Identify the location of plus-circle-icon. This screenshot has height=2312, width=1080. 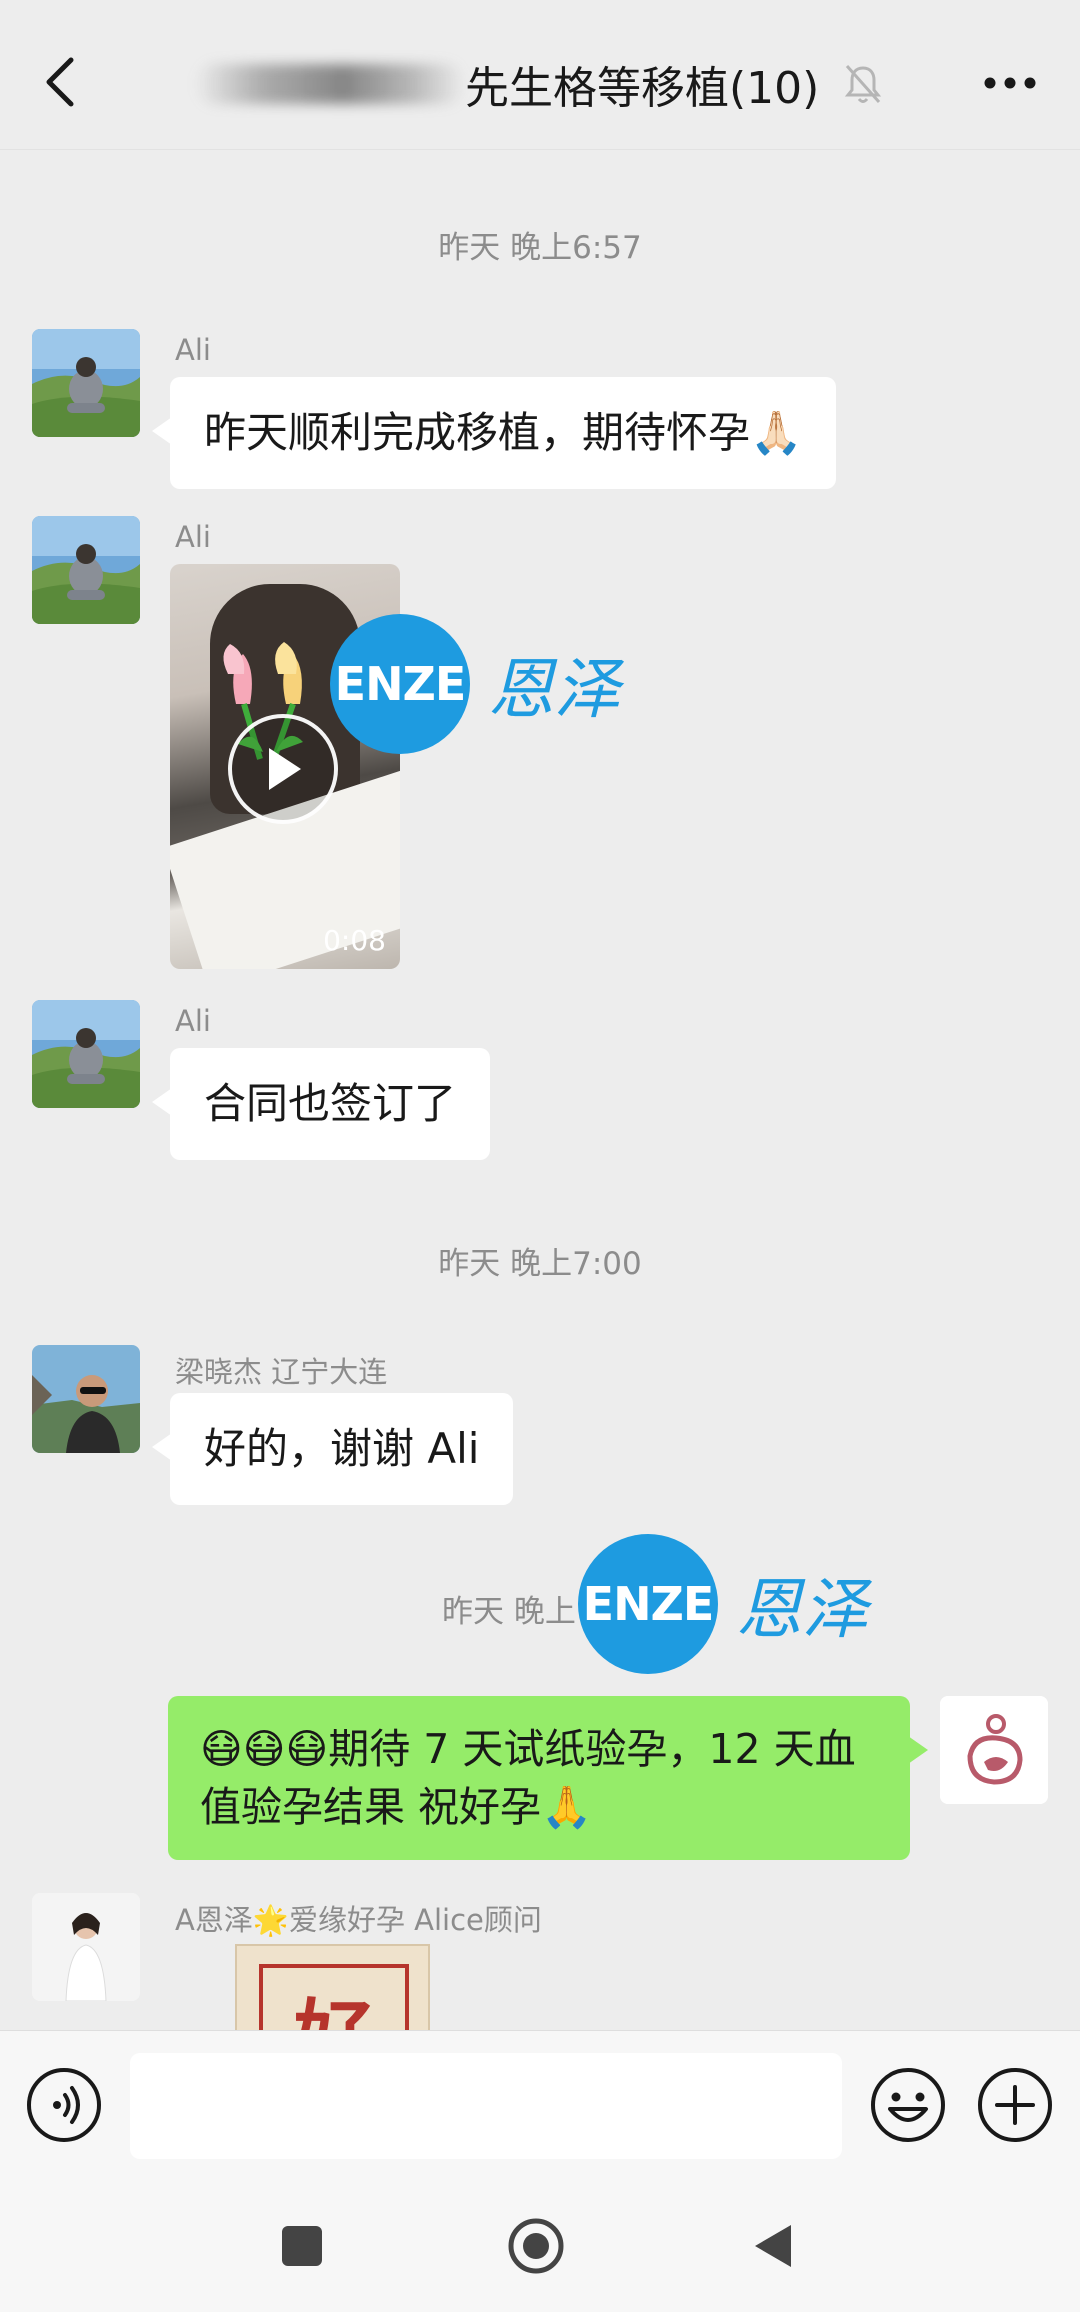
(1015, 2105).